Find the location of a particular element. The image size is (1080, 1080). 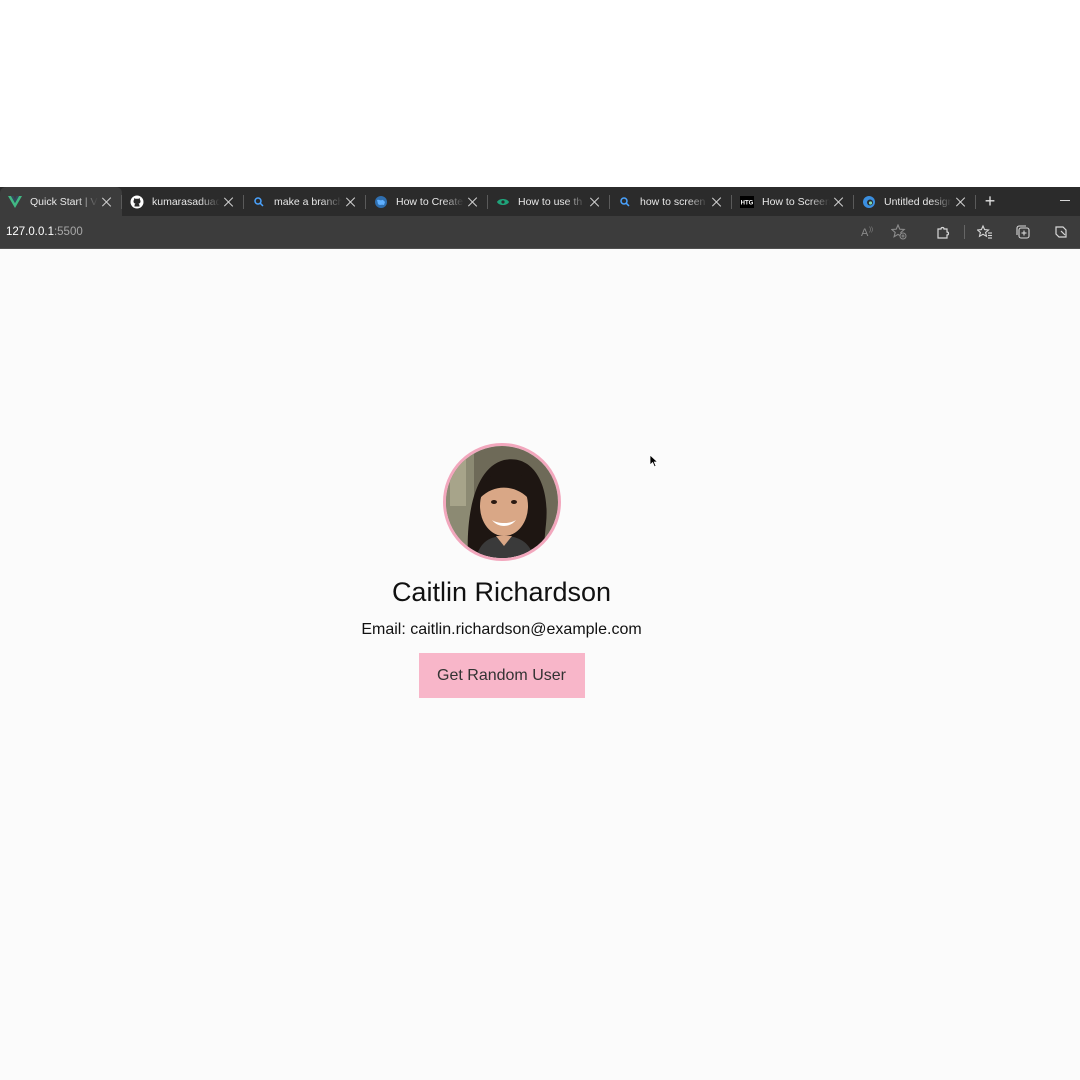

tab-title: kumarasaduadara is located at coordinates (186, 201).